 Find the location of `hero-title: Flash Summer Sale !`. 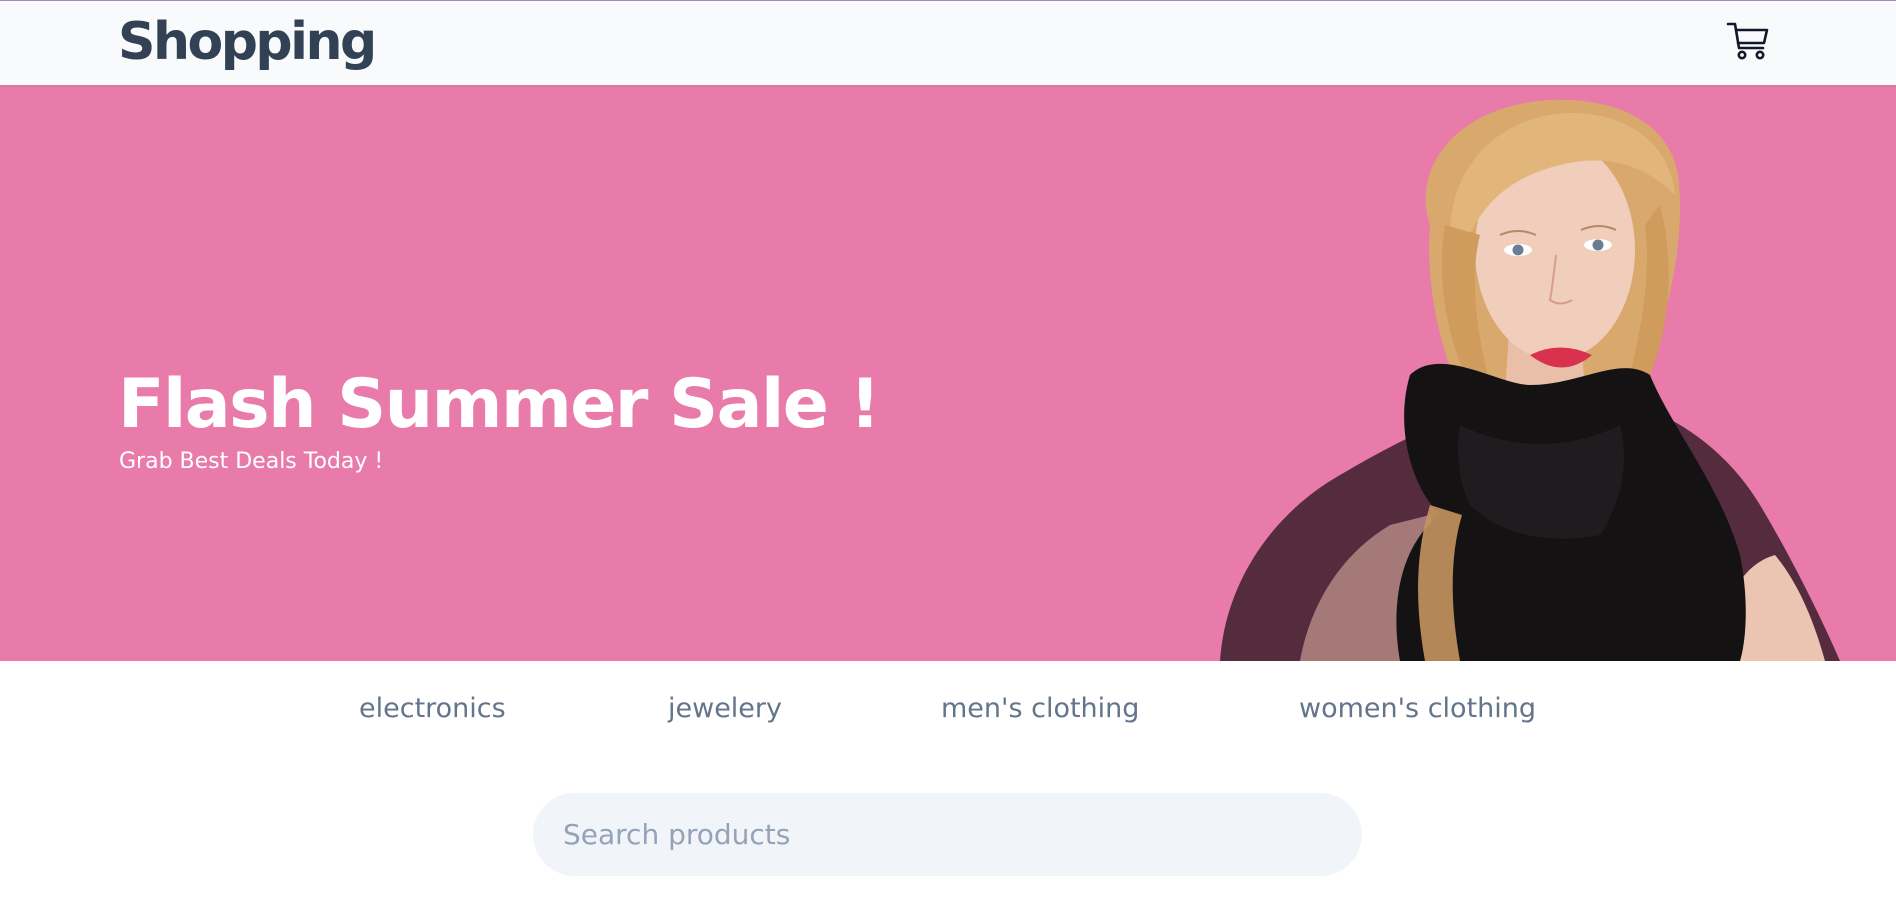

hero-title: Flash Summer Sale ! is located at coordinates (499, 404).